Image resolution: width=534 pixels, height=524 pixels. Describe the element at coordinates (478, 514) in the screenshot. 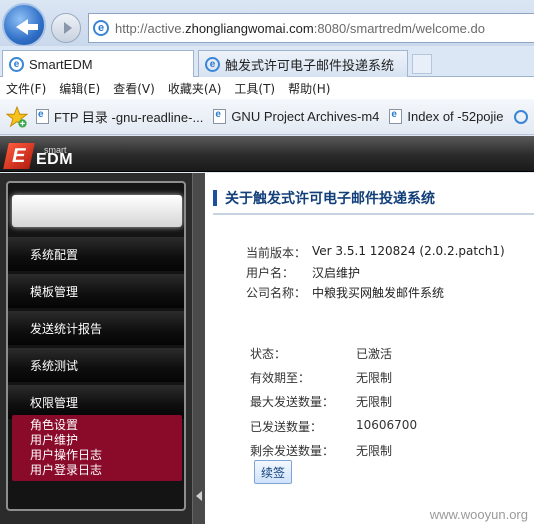

I see `watermark: www.wooyun.org` at that location.